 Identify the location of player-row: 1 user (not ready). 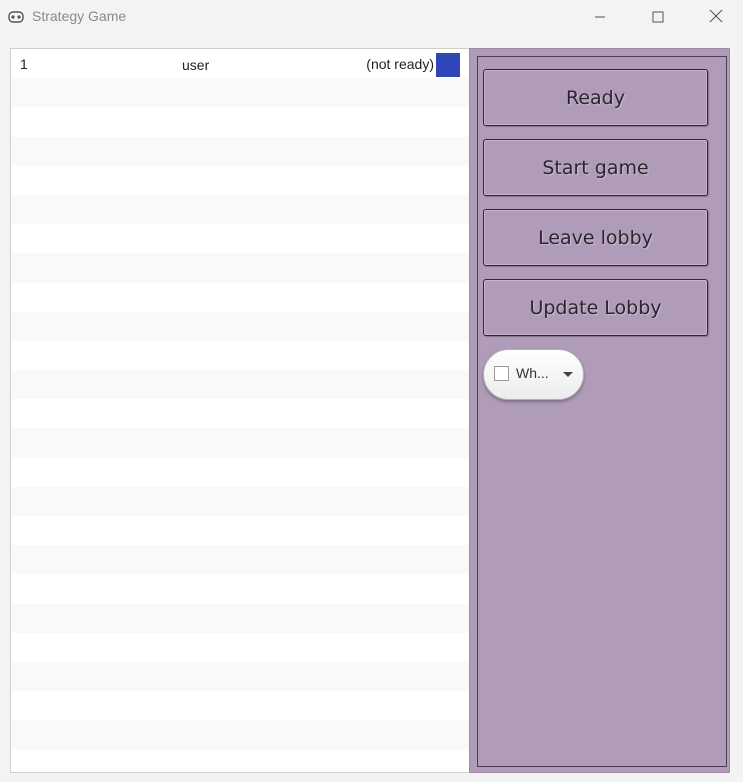
(240, 63).